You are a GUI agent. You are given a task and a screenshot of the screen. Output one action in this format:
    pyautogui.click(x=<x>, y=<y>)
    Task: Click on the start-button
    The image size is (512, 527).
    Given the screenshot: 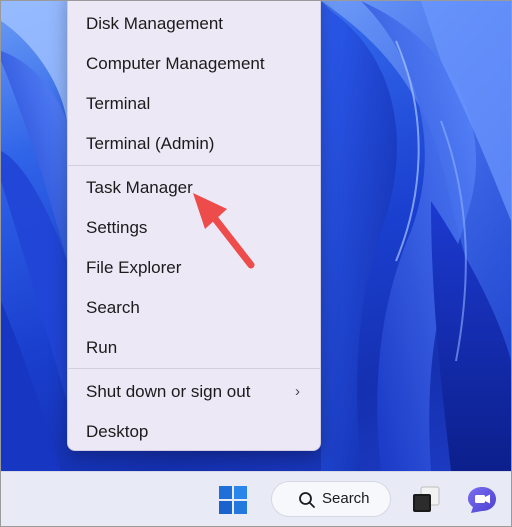 What is the action you would take?
    pyautogui.click(x=233, y=500)
    